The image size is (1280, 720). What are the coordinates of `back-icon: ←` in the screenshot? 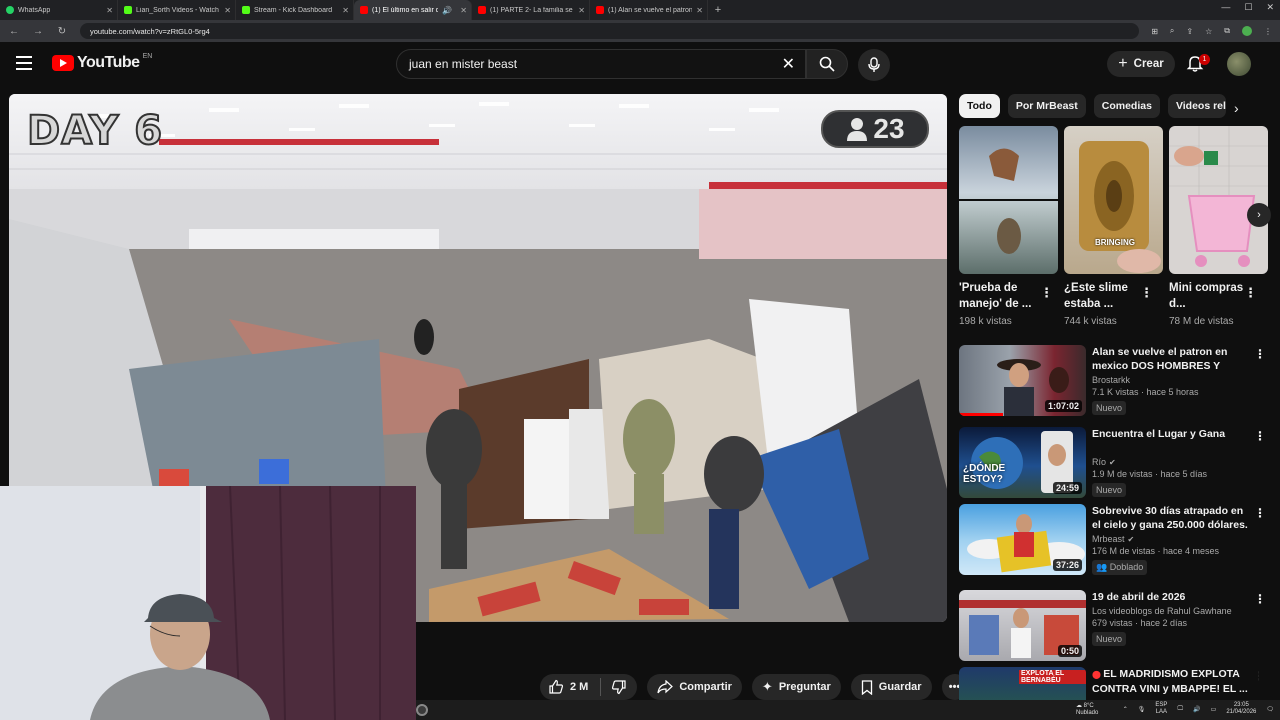 It's located at (14, 31).